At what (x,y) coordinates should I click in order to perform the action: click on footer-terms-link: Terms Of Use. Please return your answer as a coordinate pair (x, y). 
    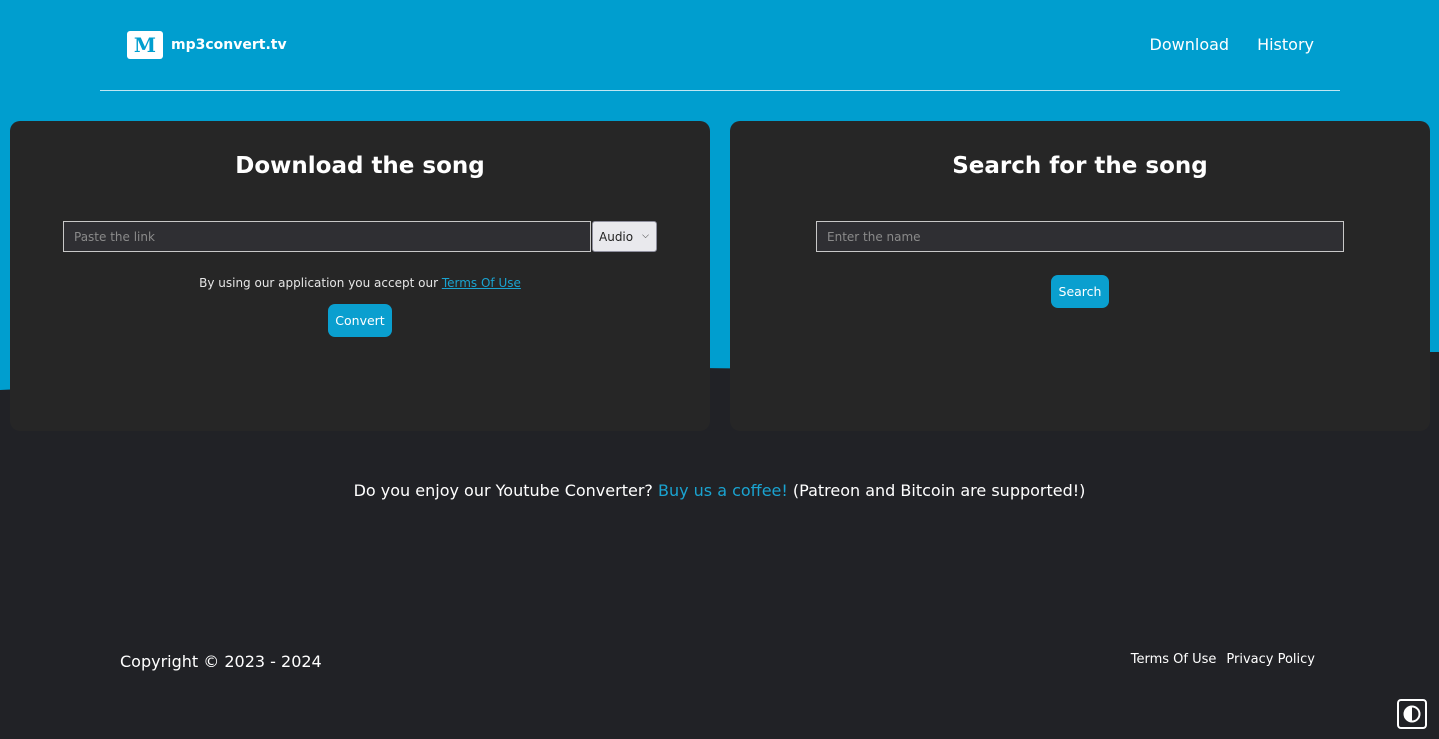
    Looking at the image, I should click on (1174, 659).